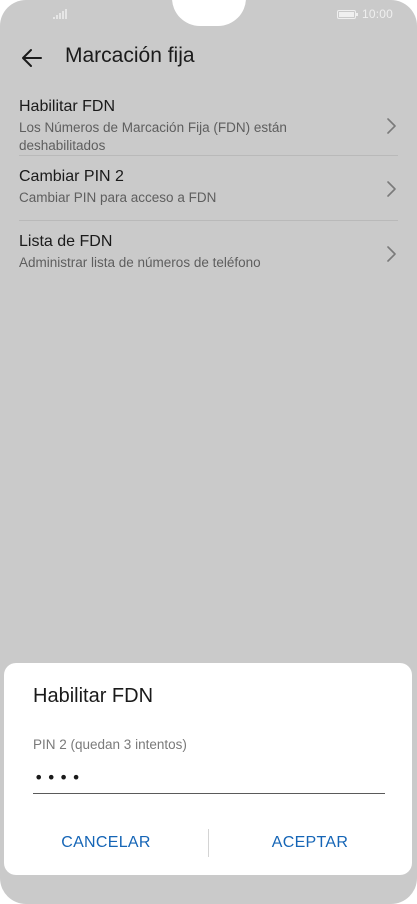 The width and height of the screenshot is (417, 904). I want to click on list-item-title: Lista de FDN, so click(66, 241).